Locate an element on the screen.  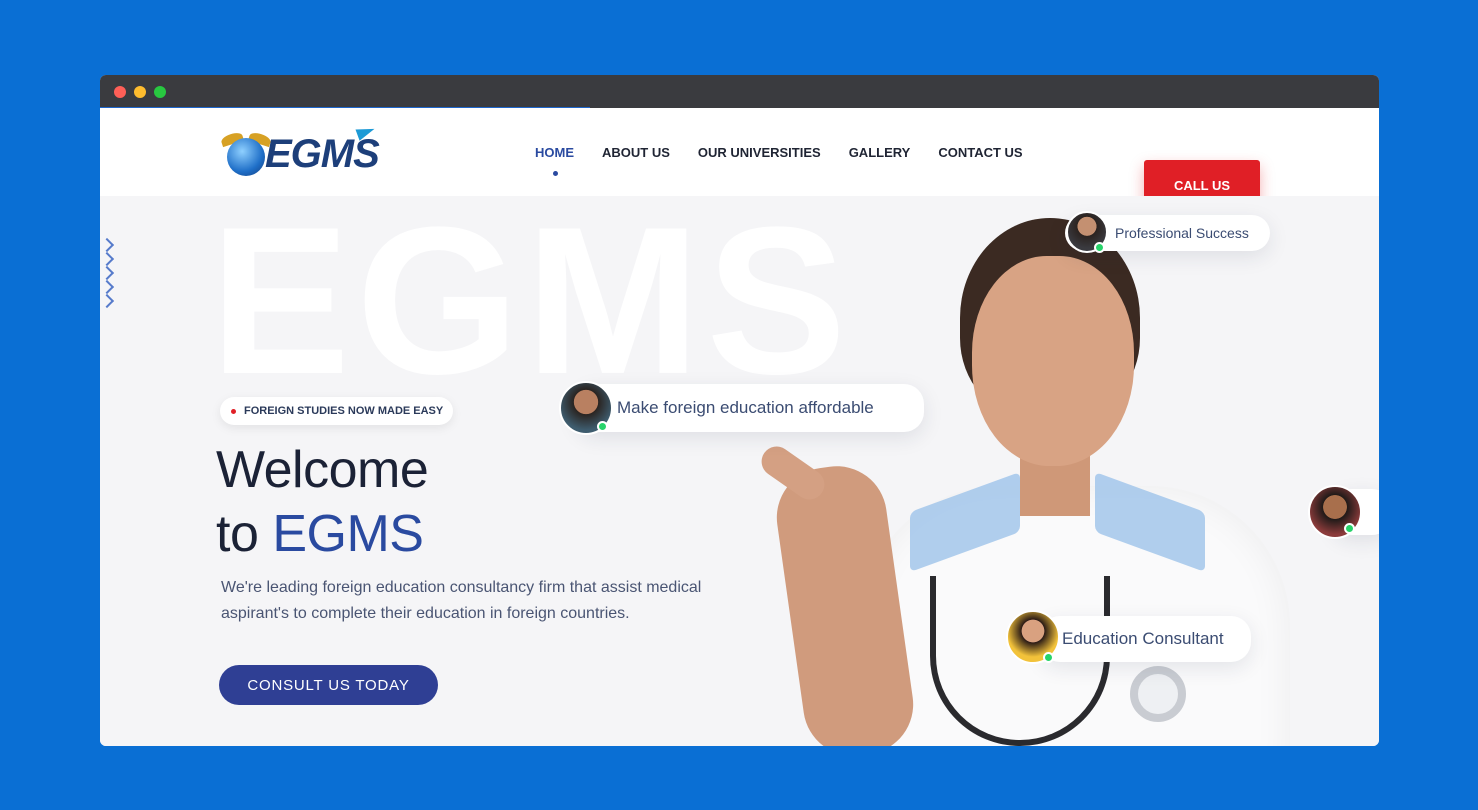
floating-card-affordable-label: Make foreign education affordable is located at coordinates (745, 407).